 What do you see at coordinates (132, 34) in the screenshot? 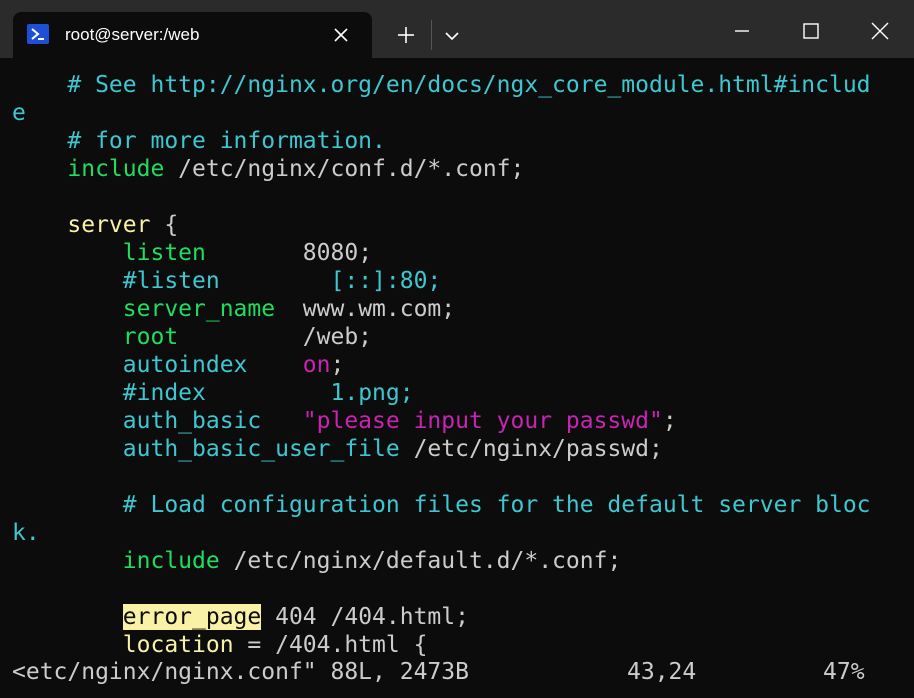
I see `tab-title: root@server:/web` at bounding box center [132, 34].